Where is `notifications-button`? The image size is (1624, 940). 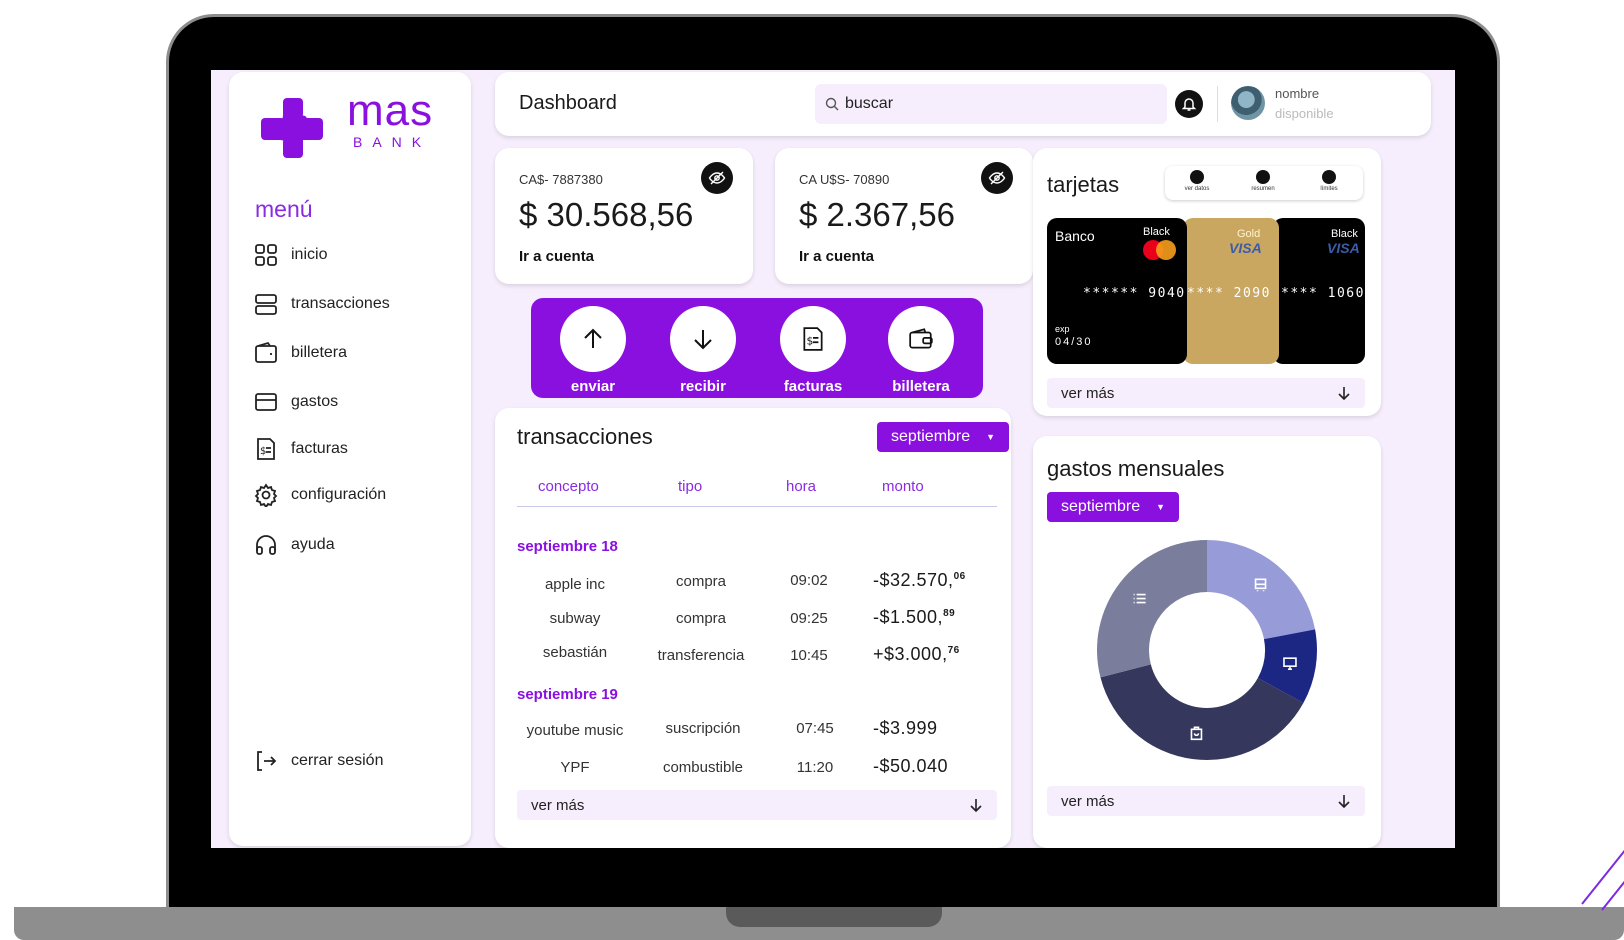
notifications-button is located at coordinates (1189, 104).